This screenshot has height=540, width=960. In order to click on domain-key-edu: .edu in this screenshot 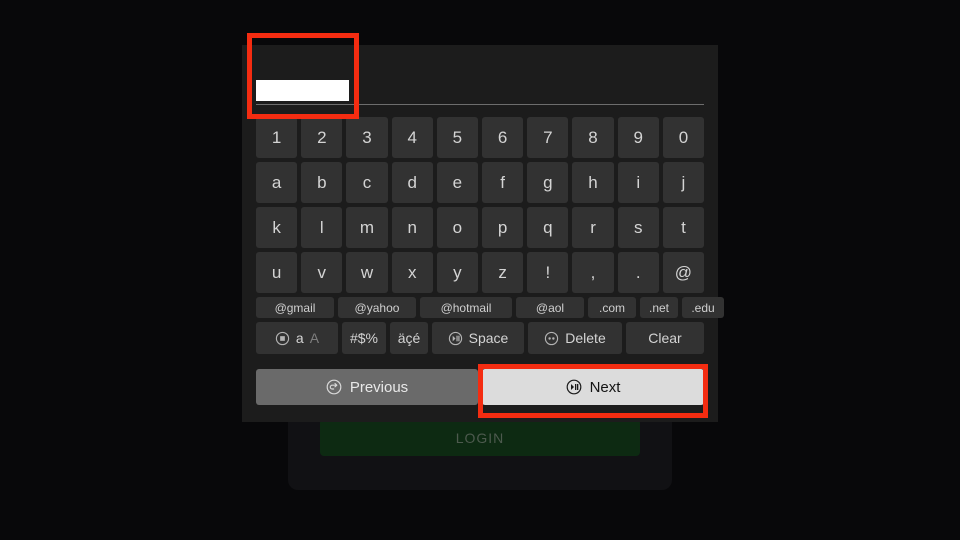, I will do `click(703, 307)`.